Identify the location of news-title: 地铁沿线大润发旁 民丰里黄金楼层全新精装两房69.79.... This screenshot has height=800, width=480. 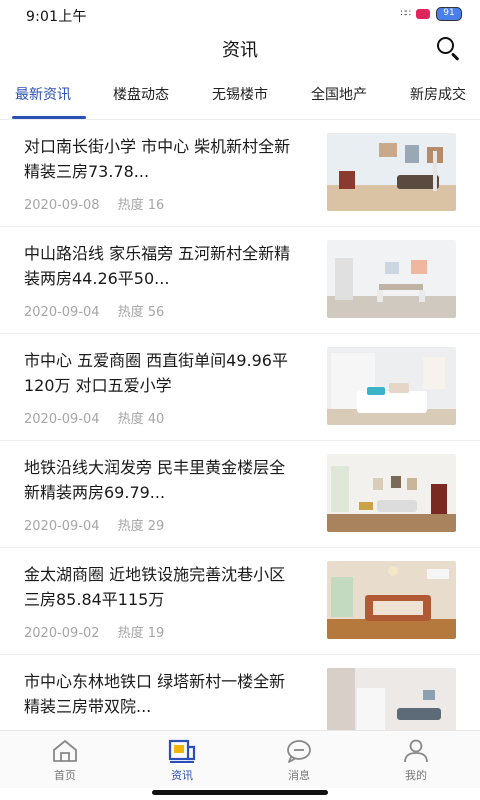
(155, 480).